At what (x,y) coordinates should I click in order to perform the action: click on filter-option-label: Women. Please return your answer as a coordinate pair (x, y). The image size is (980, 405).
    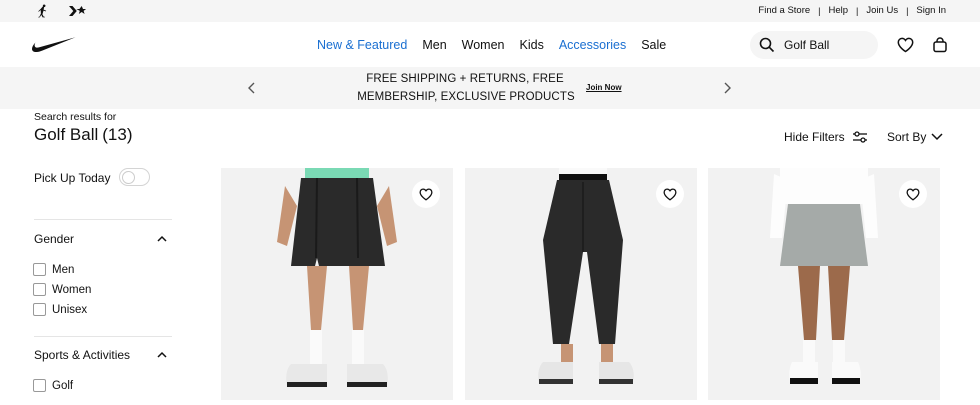
    Looking at the image, I should click on (72, 289).